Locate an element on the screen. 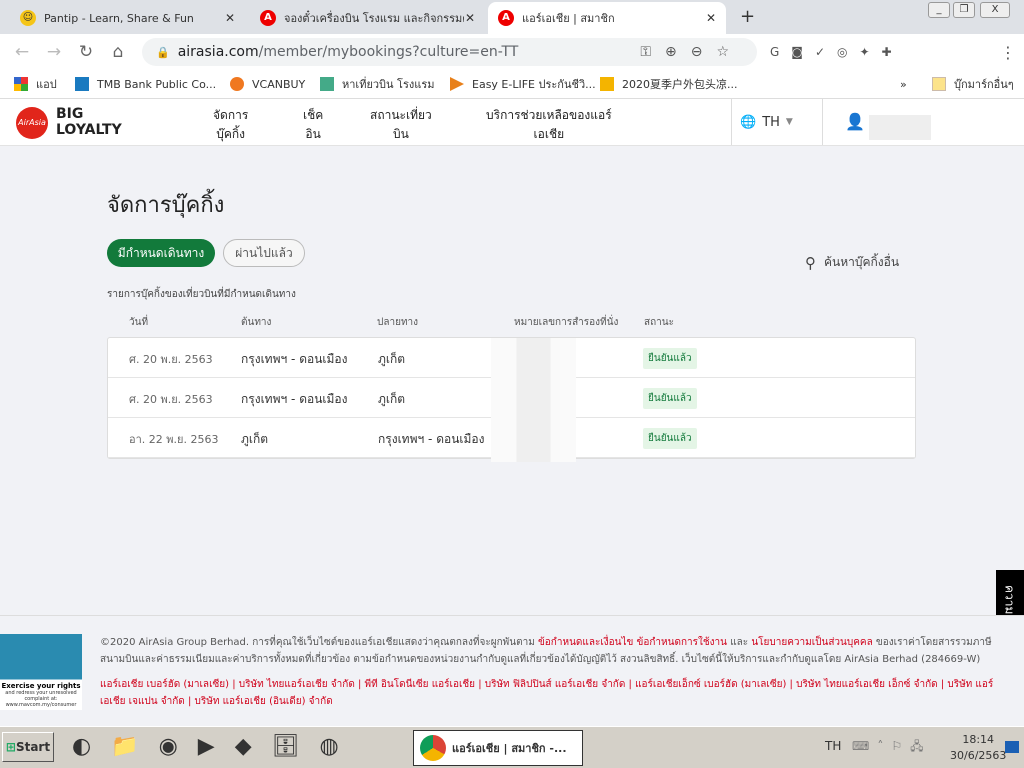 Image resolution: width=1024 pixels, height=768 pixels. show-desktop-icon is located at coordinates (1012, 747).